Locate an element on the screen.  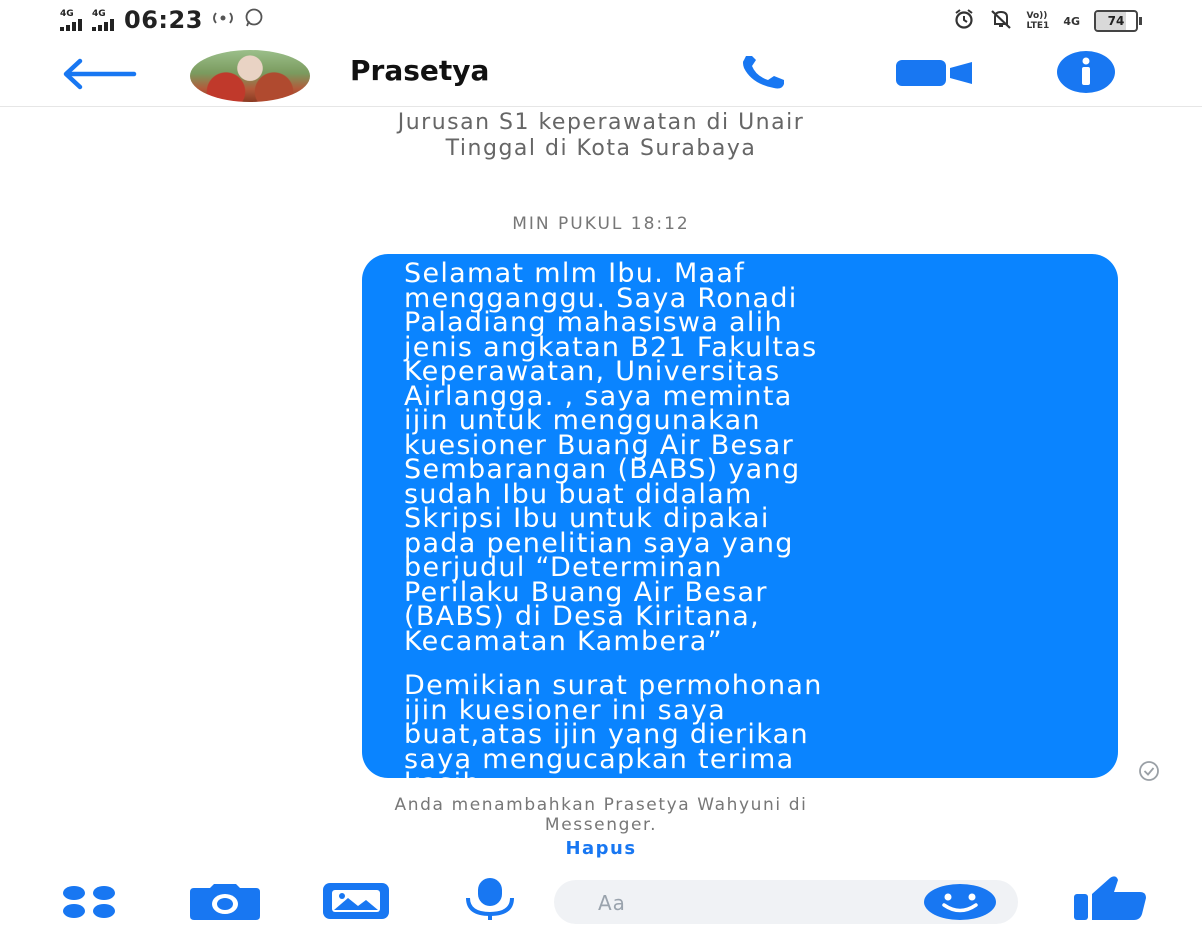
profile-intro-line-2: Tinggal di Kota Surabaya is located at coordinates (601, 148).